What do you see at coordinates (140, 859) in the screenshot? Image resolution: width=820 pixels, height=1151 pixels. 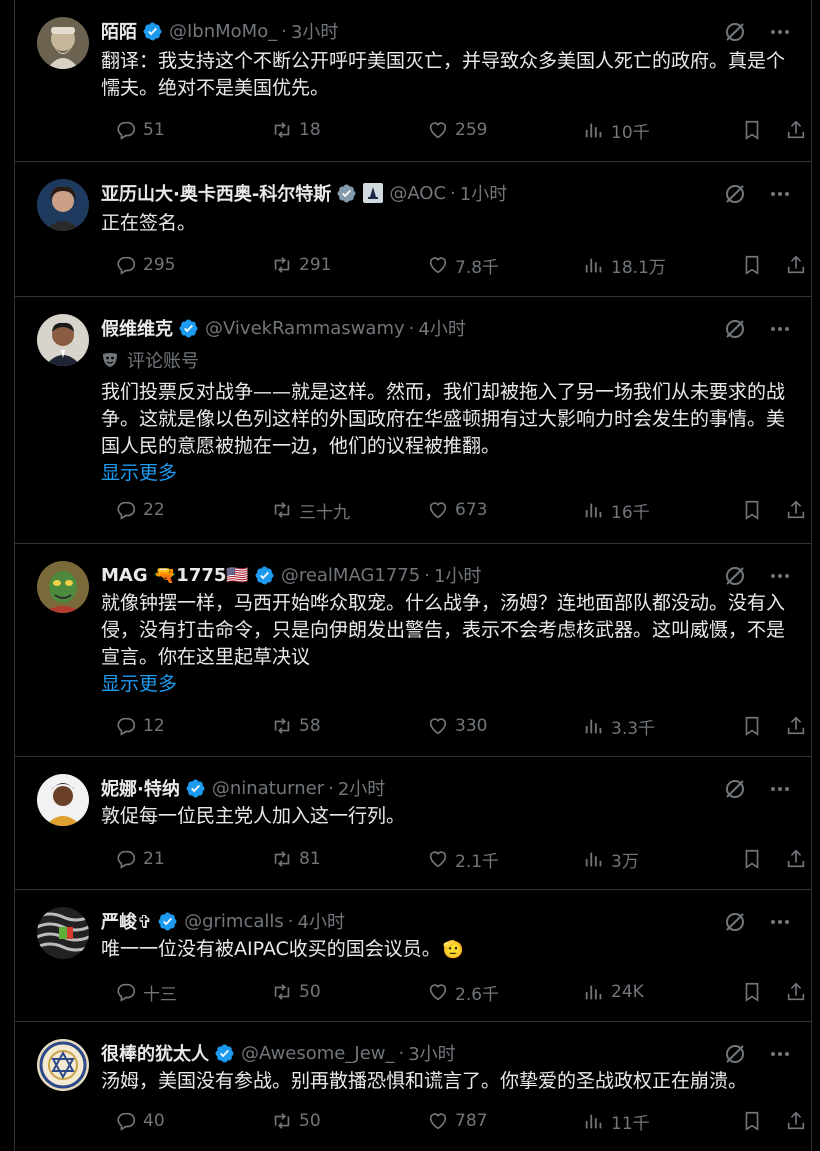 I see `reply-button: 21` at bounding box center [140, 859].